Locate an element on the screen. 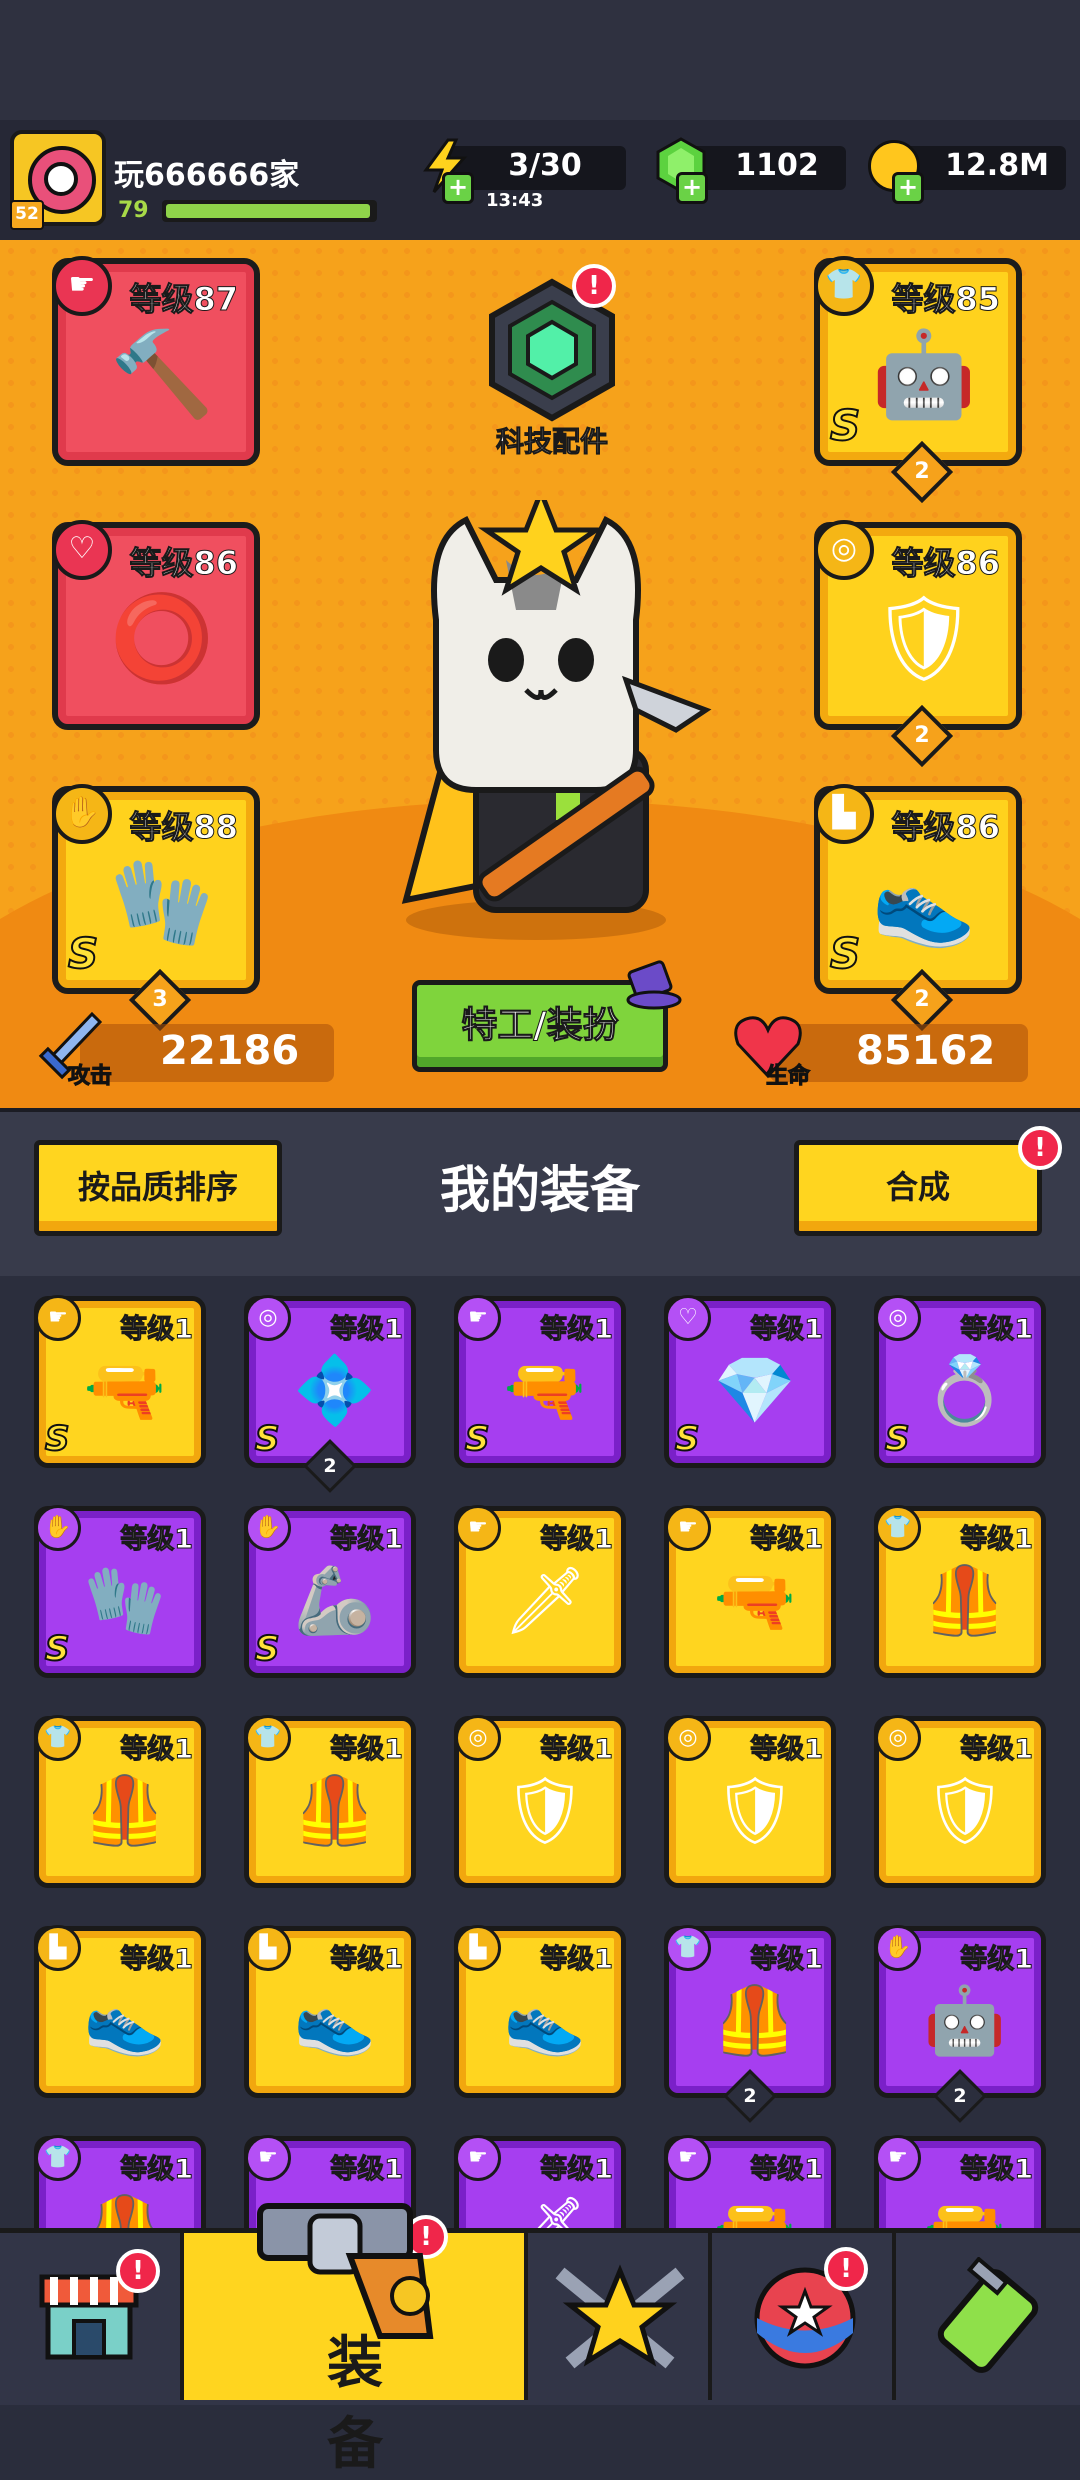 The image size is (1080, 2480). slot-glove: ✋ 等级88 🧤 S is located at coordinates (156, 889).